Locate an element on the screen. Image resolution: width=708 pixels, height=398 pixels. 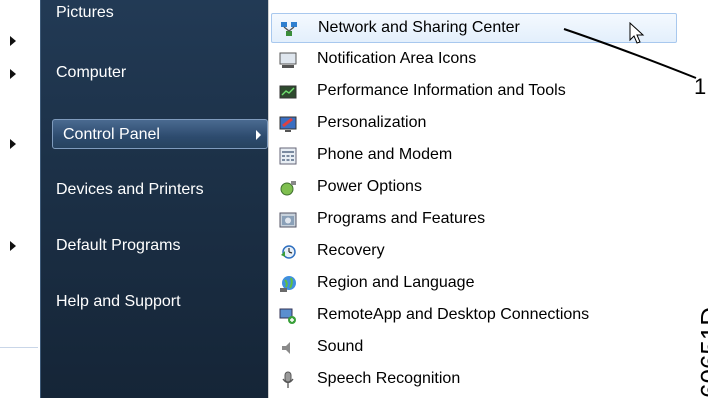
figure-code: 60651D is located at coordinates (701, 352).